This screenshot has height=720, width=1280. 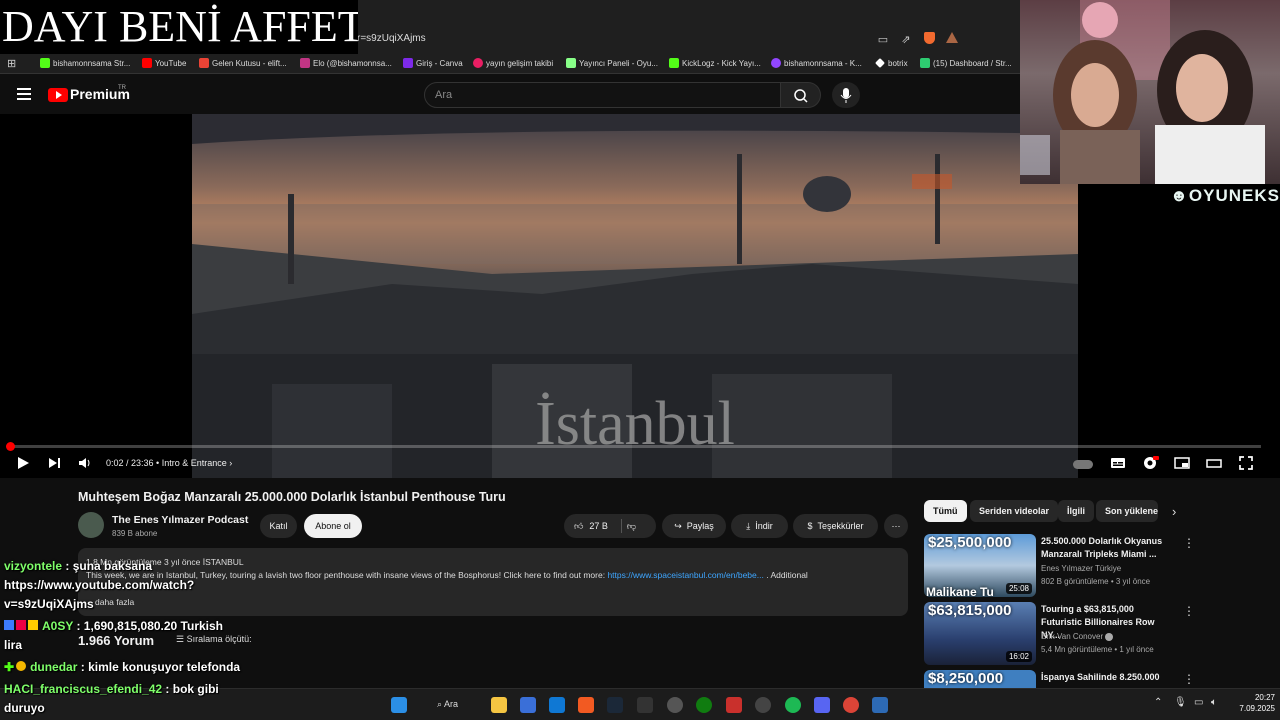 What do you see at coordinates (602, 95) in the screenshot?
I see `search-input: Ara` at bounding box center [602, 95].